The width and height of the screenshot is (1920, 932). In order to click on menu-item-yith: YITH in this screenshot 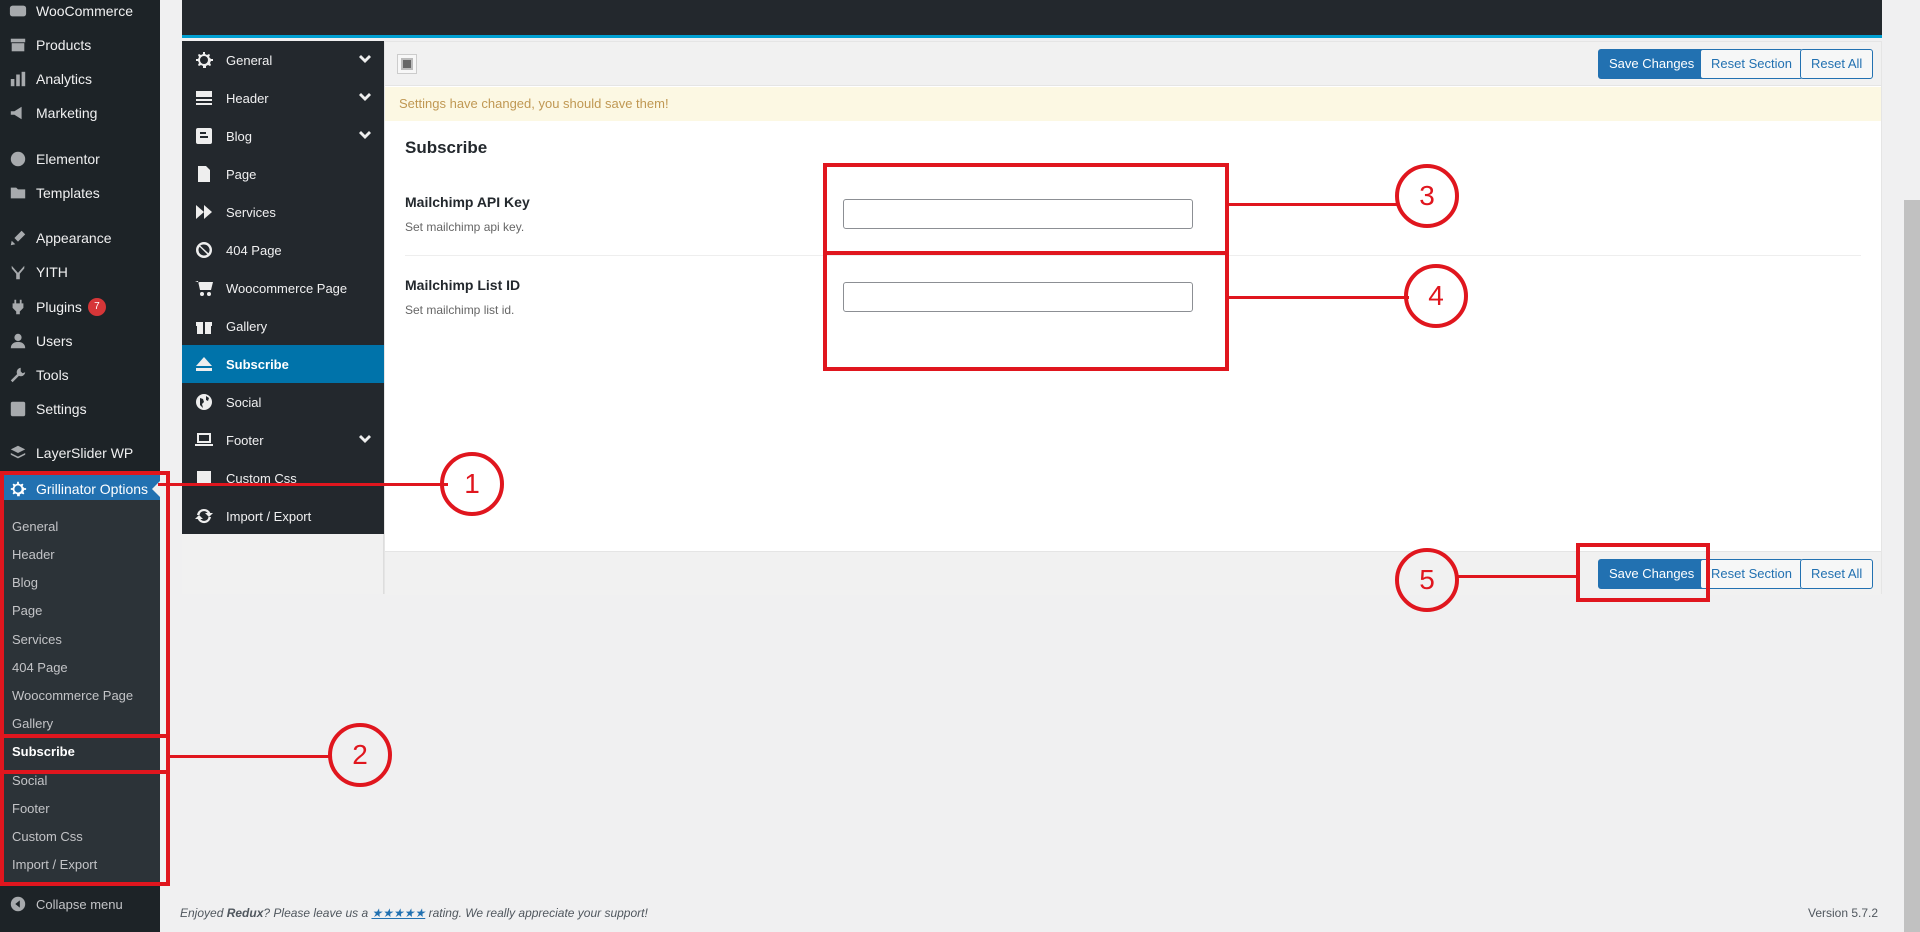, I will do `click(80, 272)`.